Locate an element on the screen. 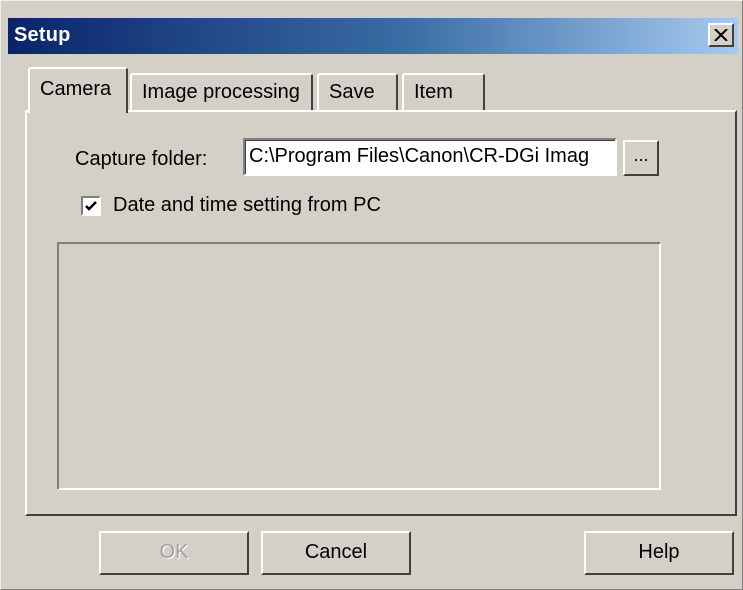  close-button is located at coordinates (721, 35).